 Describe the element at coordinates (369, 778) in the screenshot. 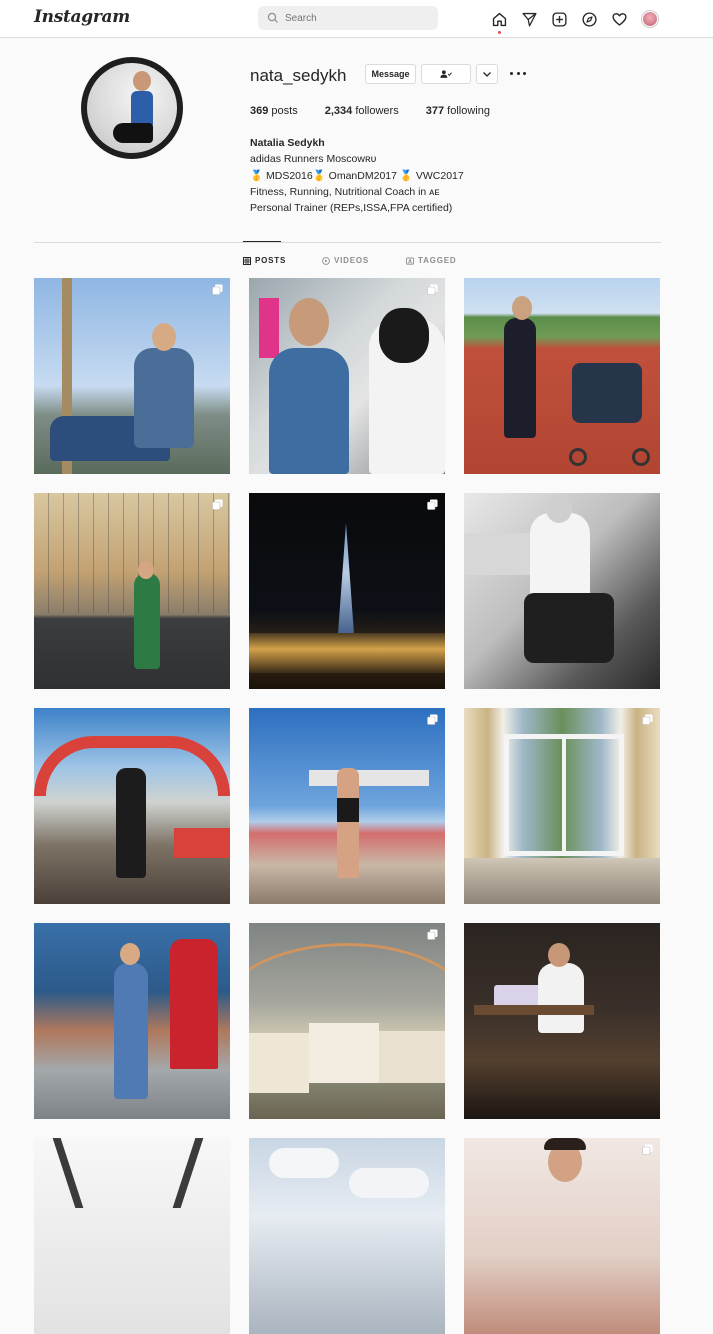

I see `stadium-roof` at that location.